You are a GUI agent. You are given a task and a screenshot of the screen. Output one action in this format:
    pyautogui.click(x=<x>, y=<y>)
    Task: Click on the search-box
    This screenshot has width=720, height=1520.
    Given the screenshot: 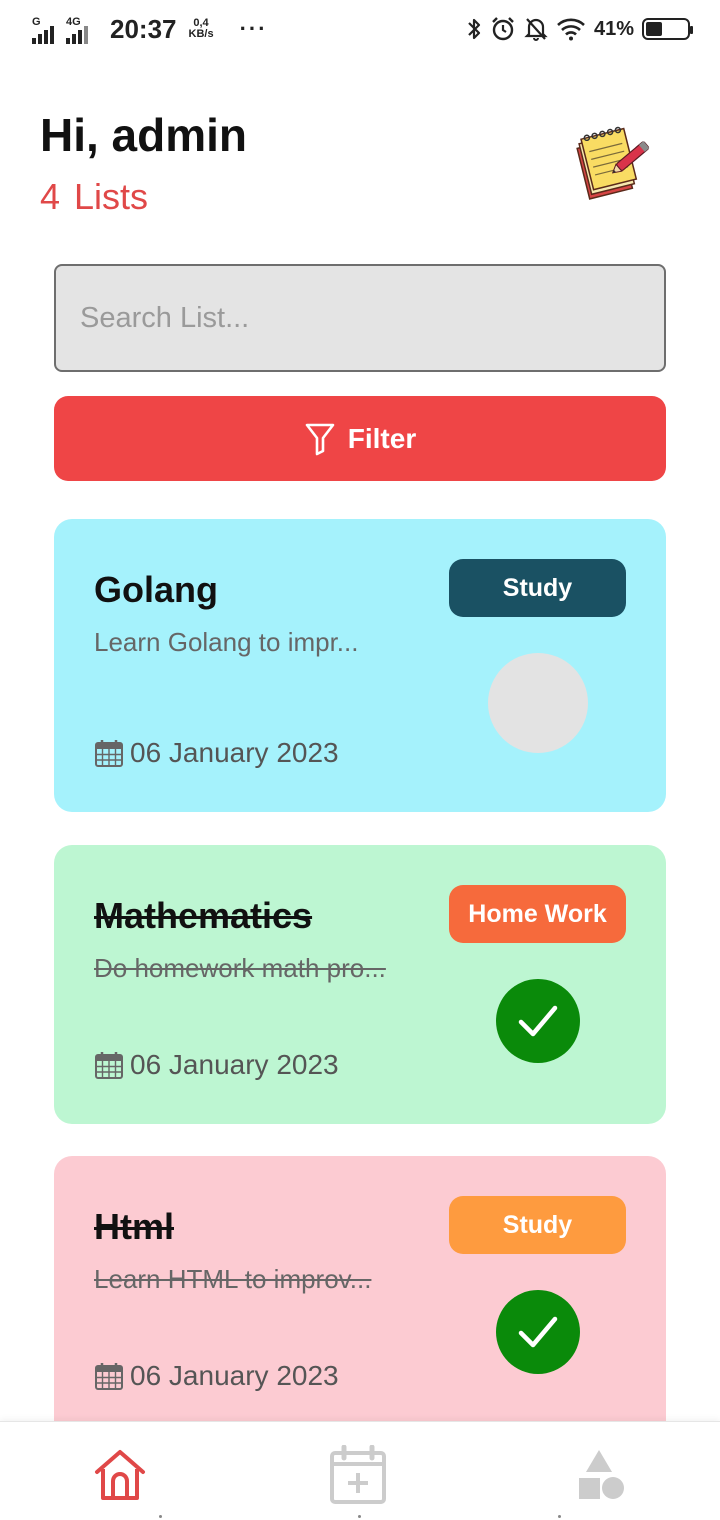 What is the action you would take?
    pyautogui.click(x=360, y=318)
    